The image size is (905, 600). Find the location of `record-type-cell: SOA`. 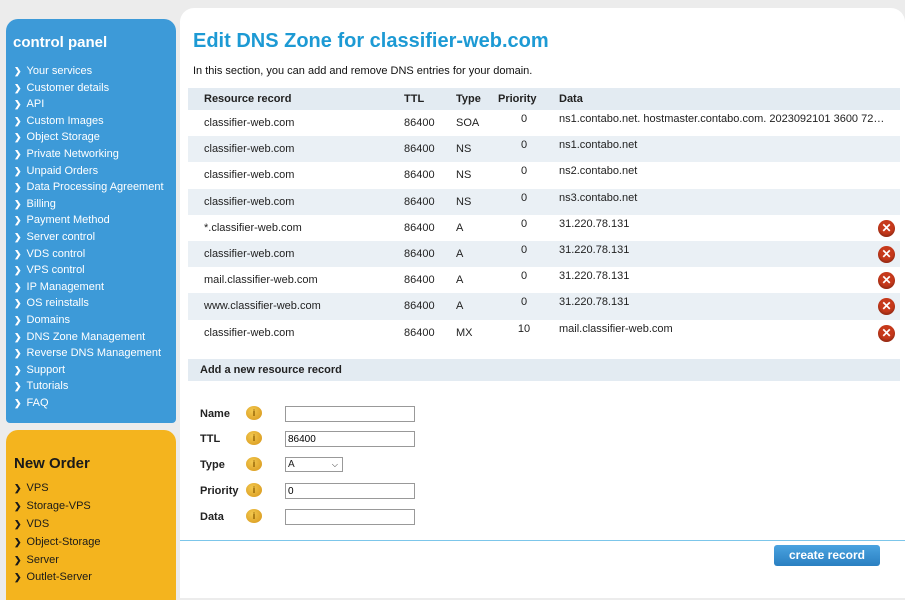

record-type-cell: SOA is located at coordinates (468, 123).